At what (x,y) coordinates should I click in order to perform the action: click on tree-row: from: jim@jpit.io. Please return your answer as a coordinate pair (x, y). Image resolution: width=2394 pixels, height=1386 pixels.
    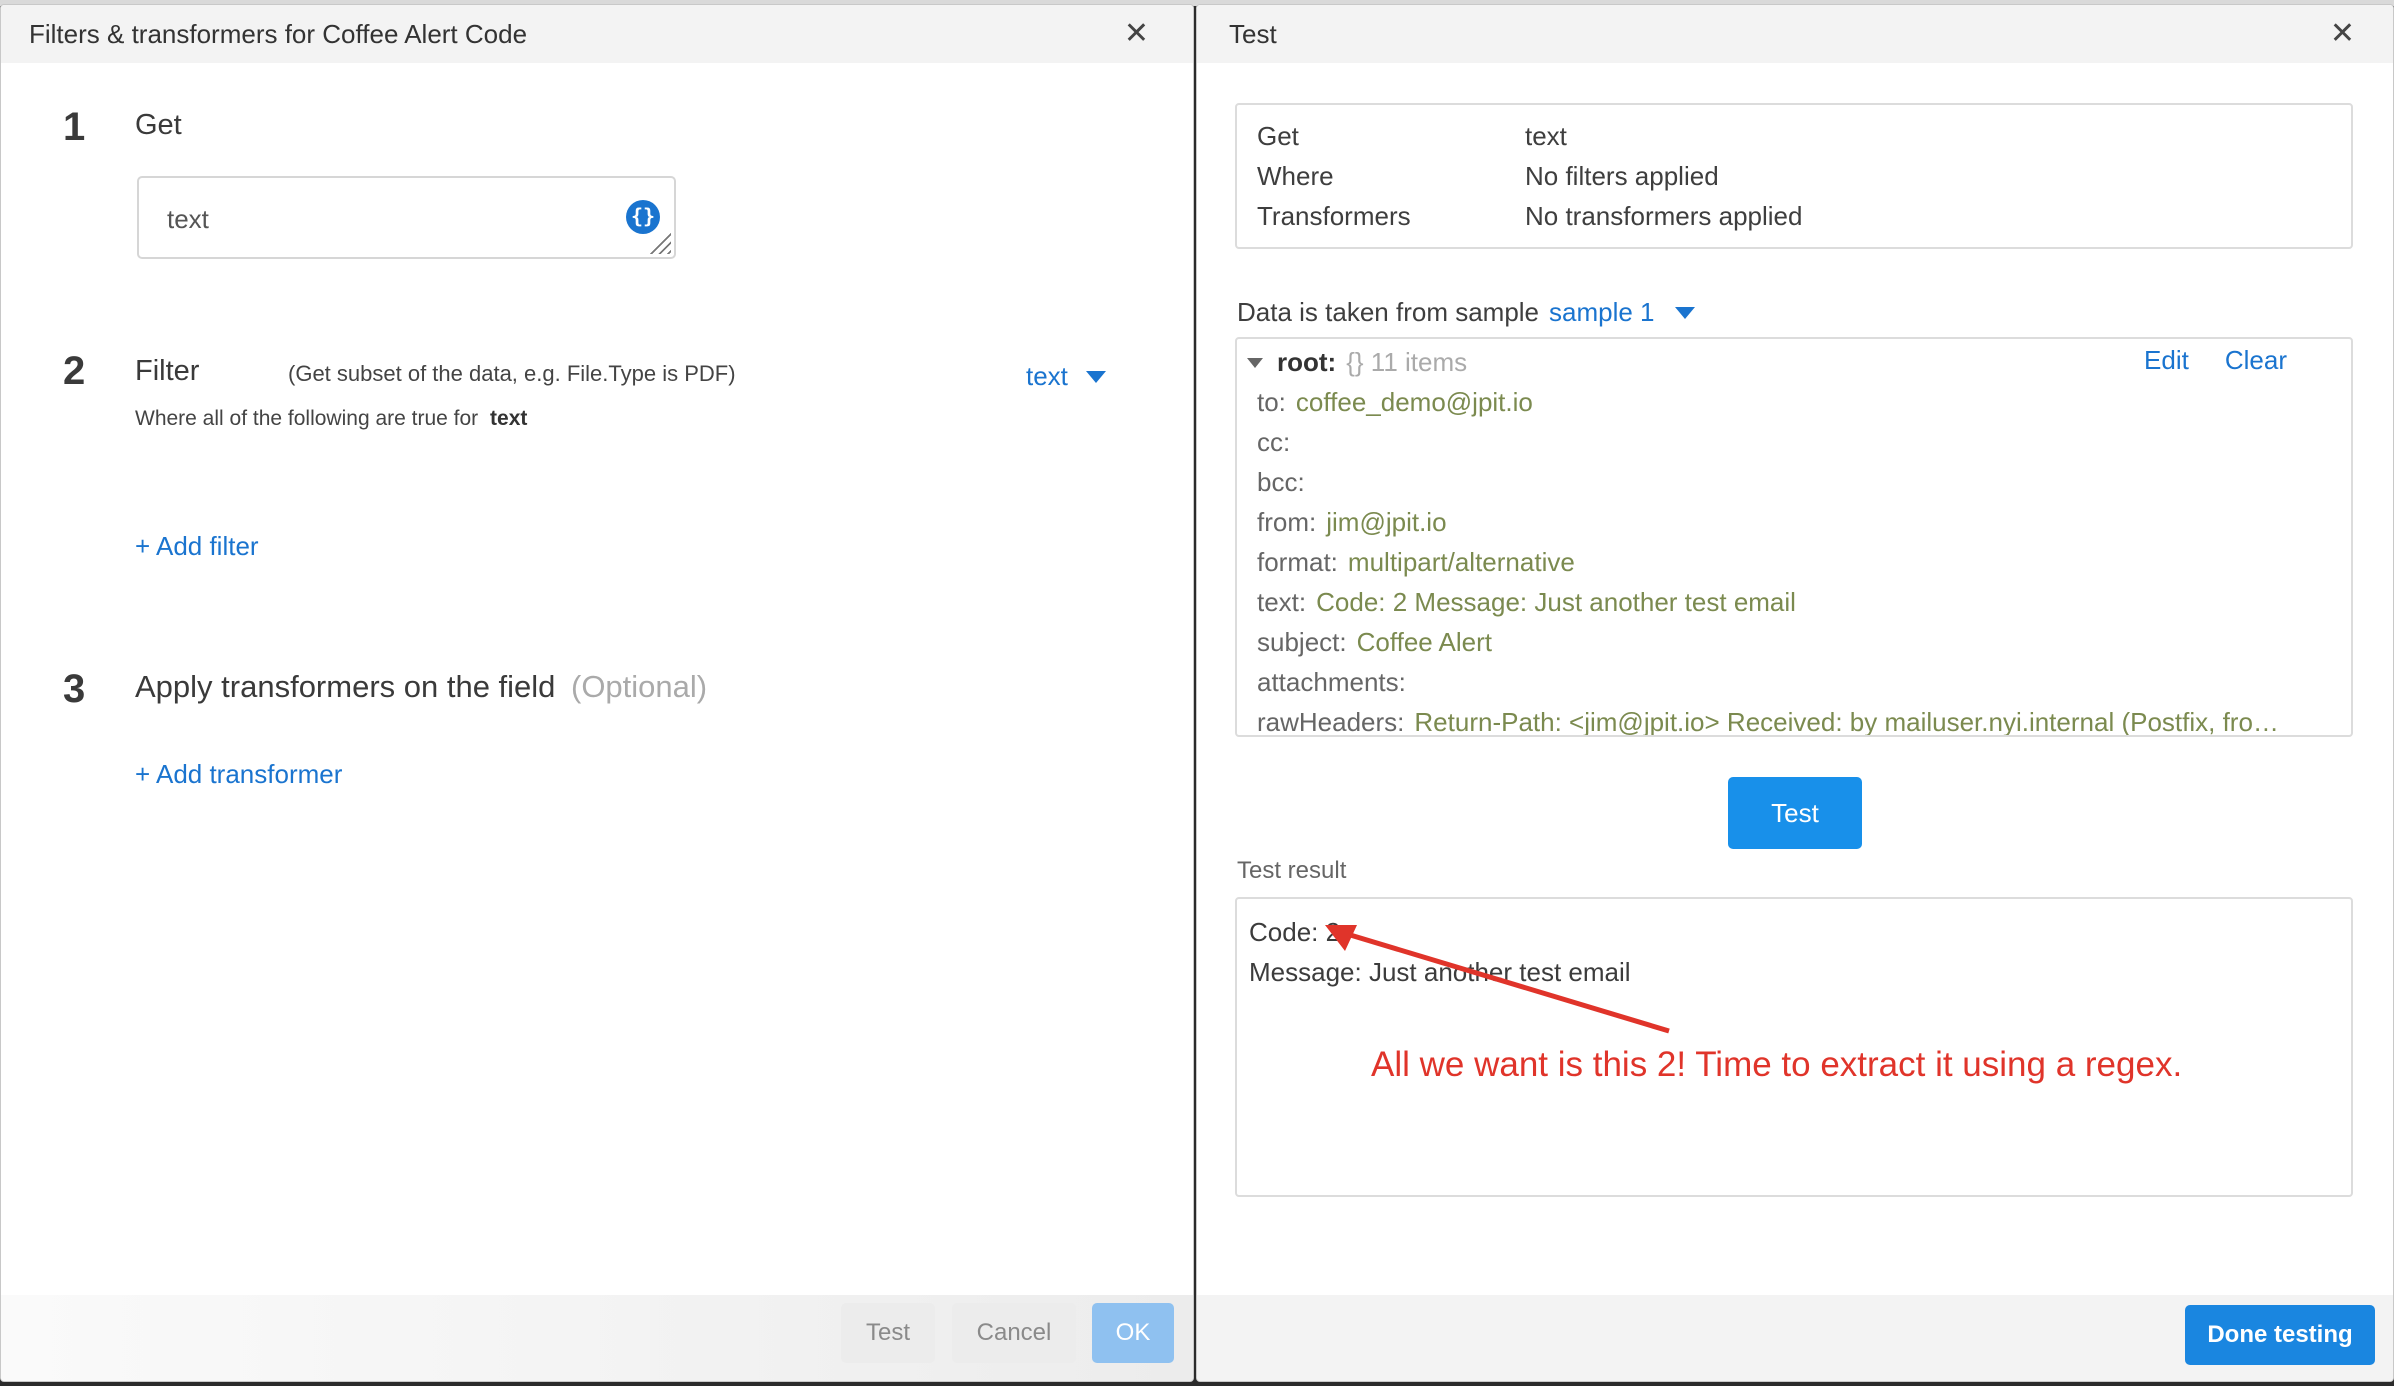
    Looking at the image, I should click on (1802, 522).